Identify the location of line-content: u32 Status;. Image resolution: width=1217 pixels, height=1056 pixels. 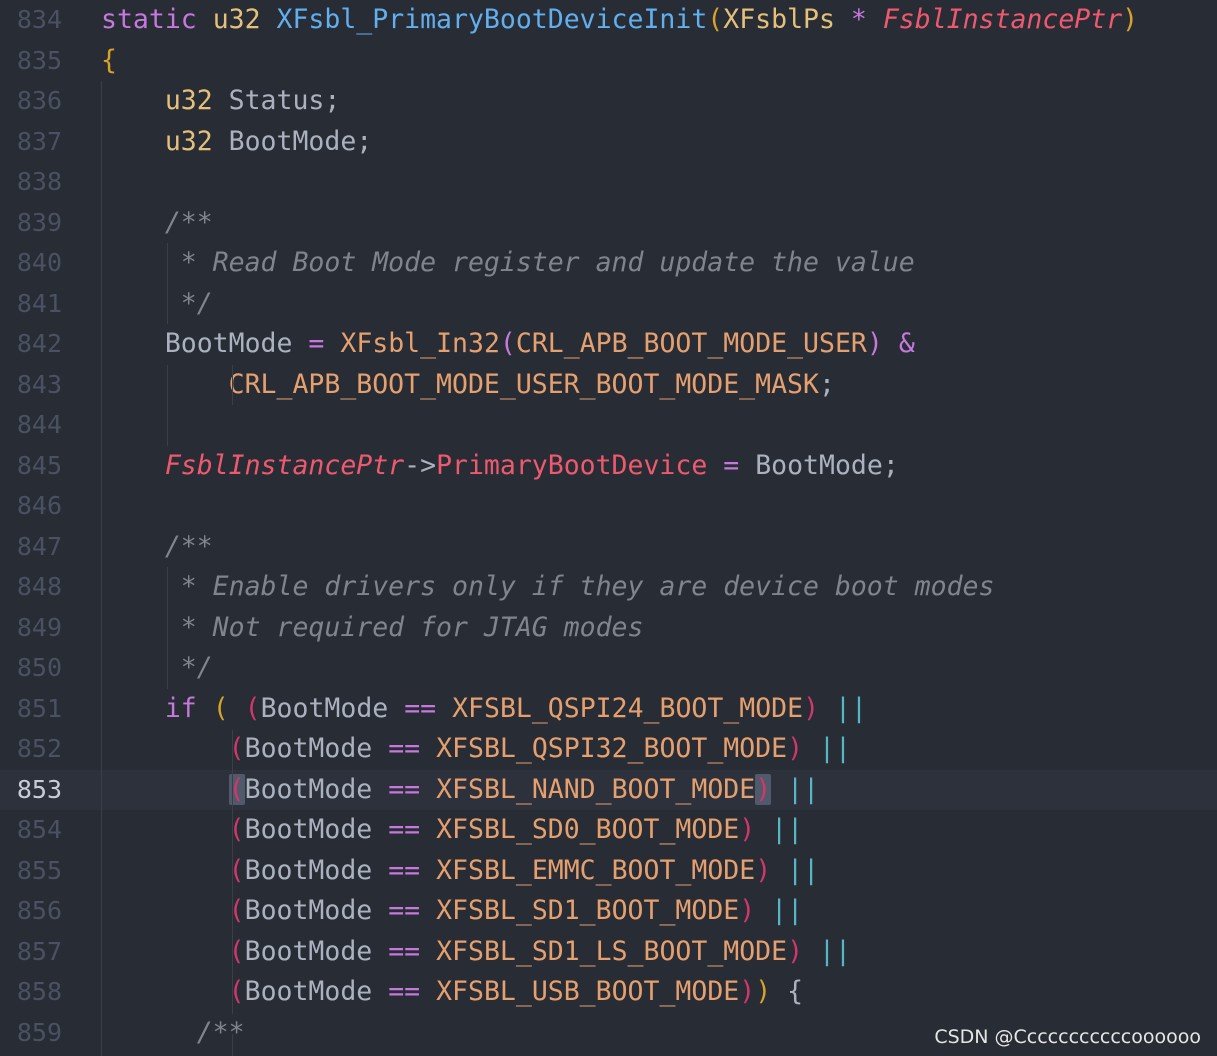
(221, 101).